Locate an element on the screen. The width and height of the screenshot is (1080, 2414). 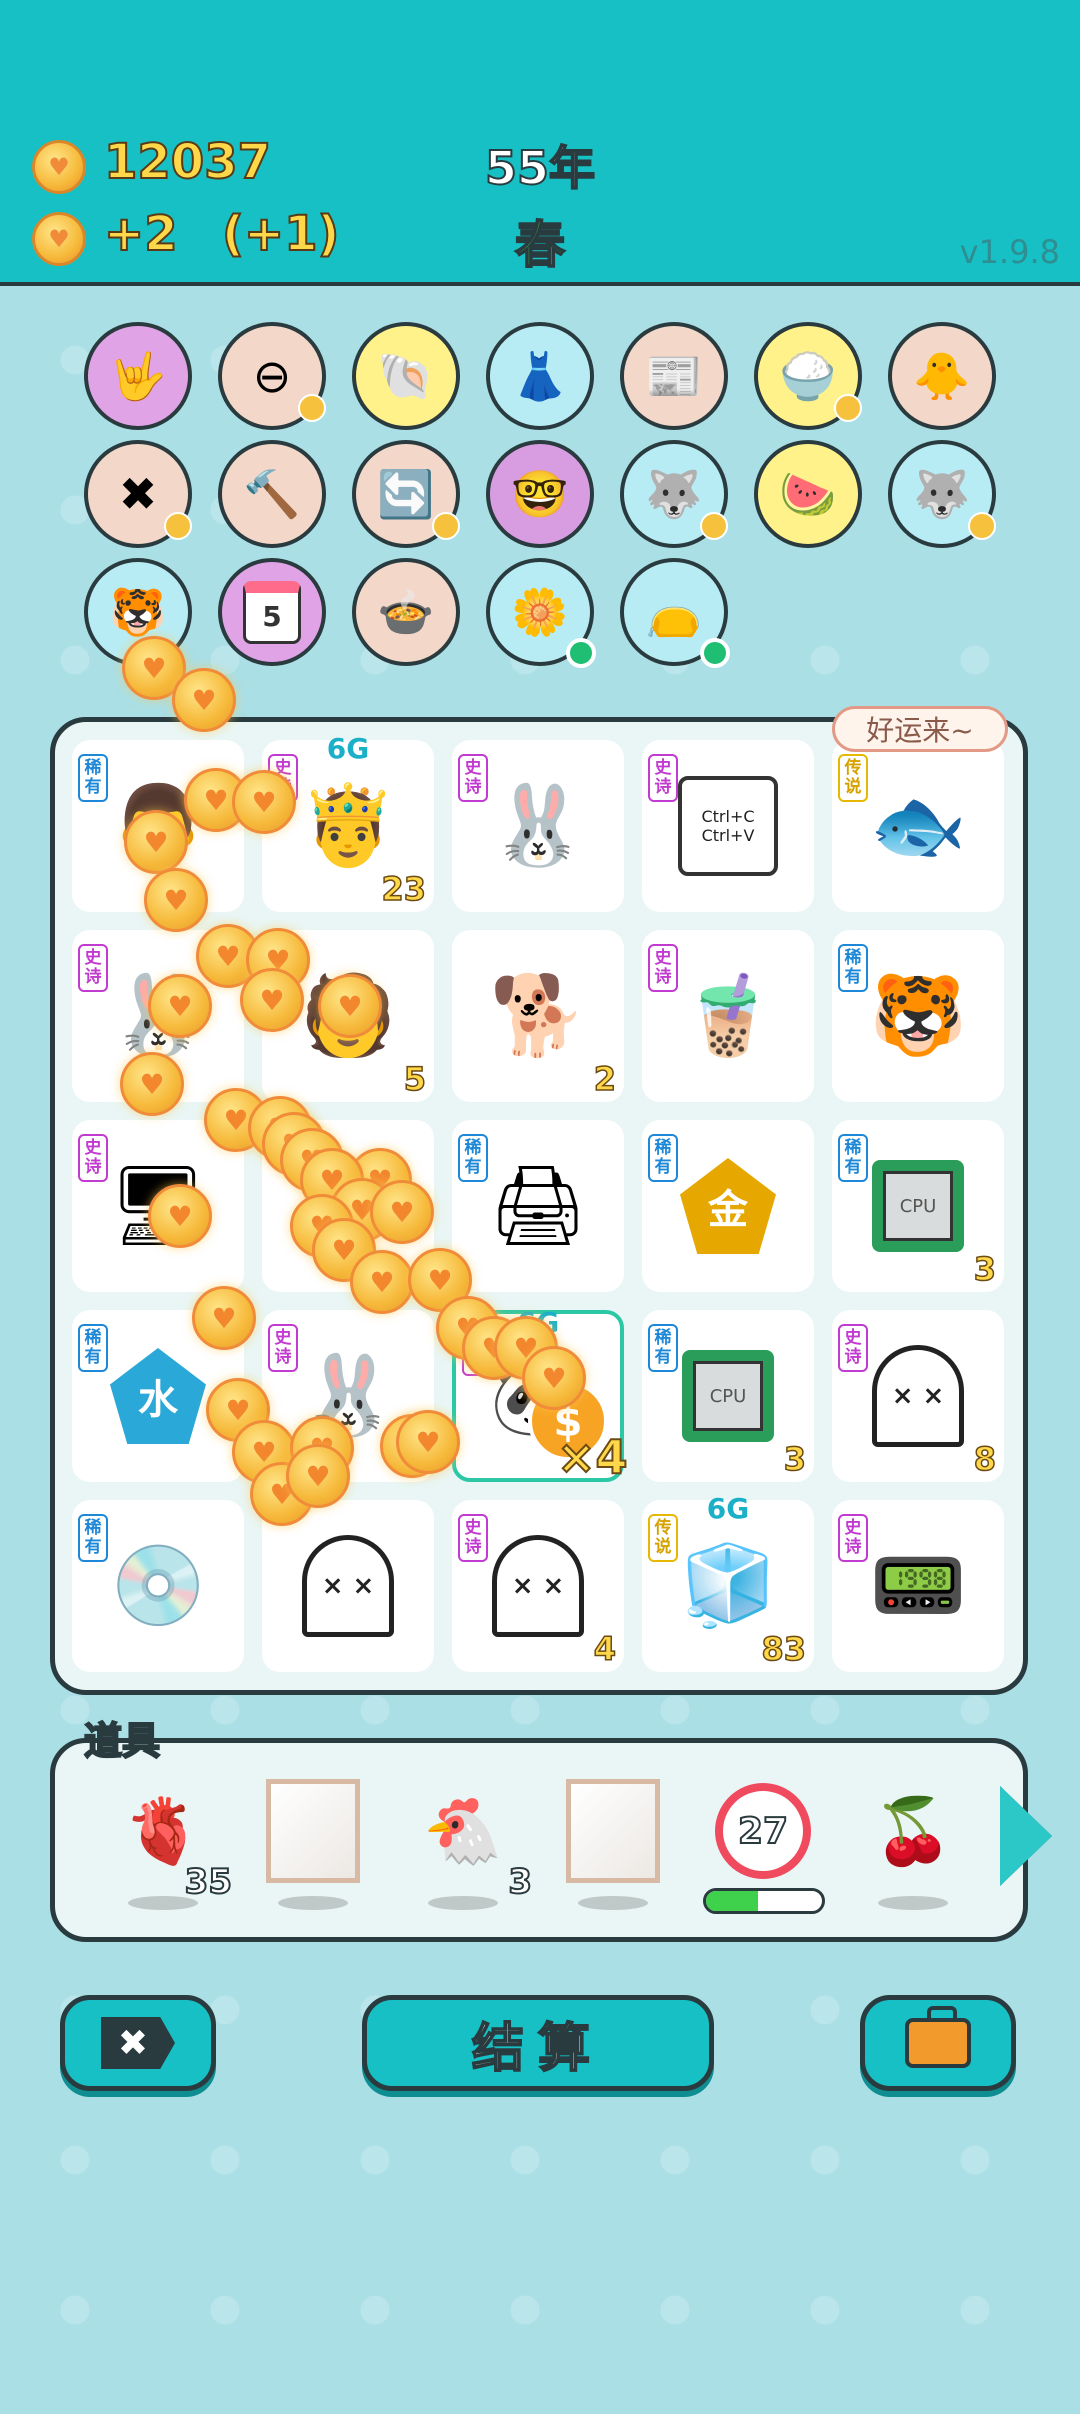
board-cell: 史诗 × × 8 is located at coordinates (918, 1396).